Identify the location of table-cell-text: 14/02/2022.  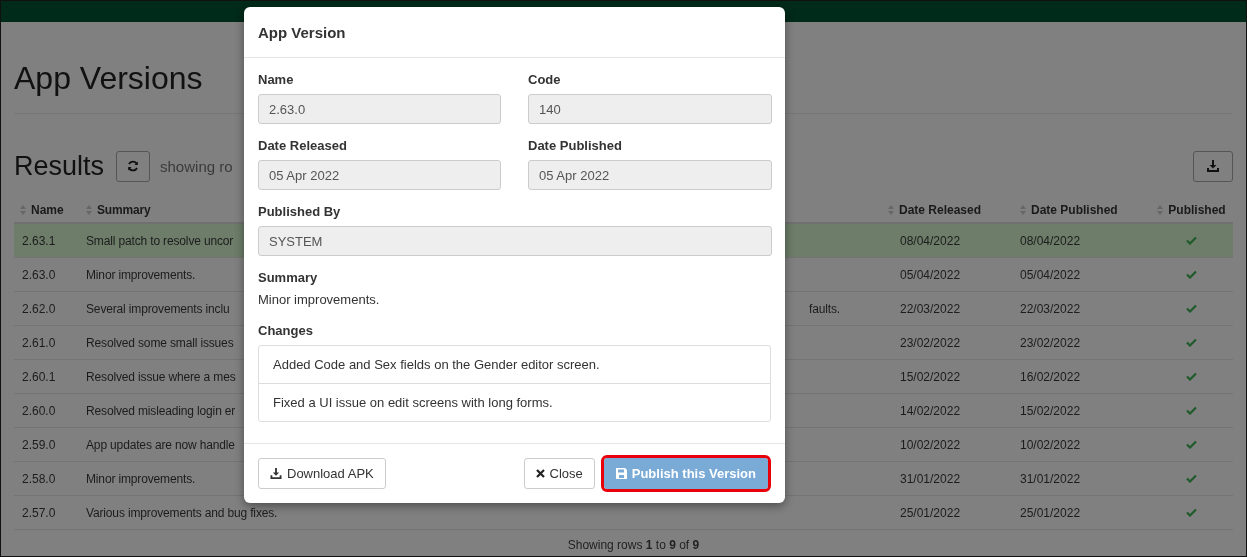
(931, 410).